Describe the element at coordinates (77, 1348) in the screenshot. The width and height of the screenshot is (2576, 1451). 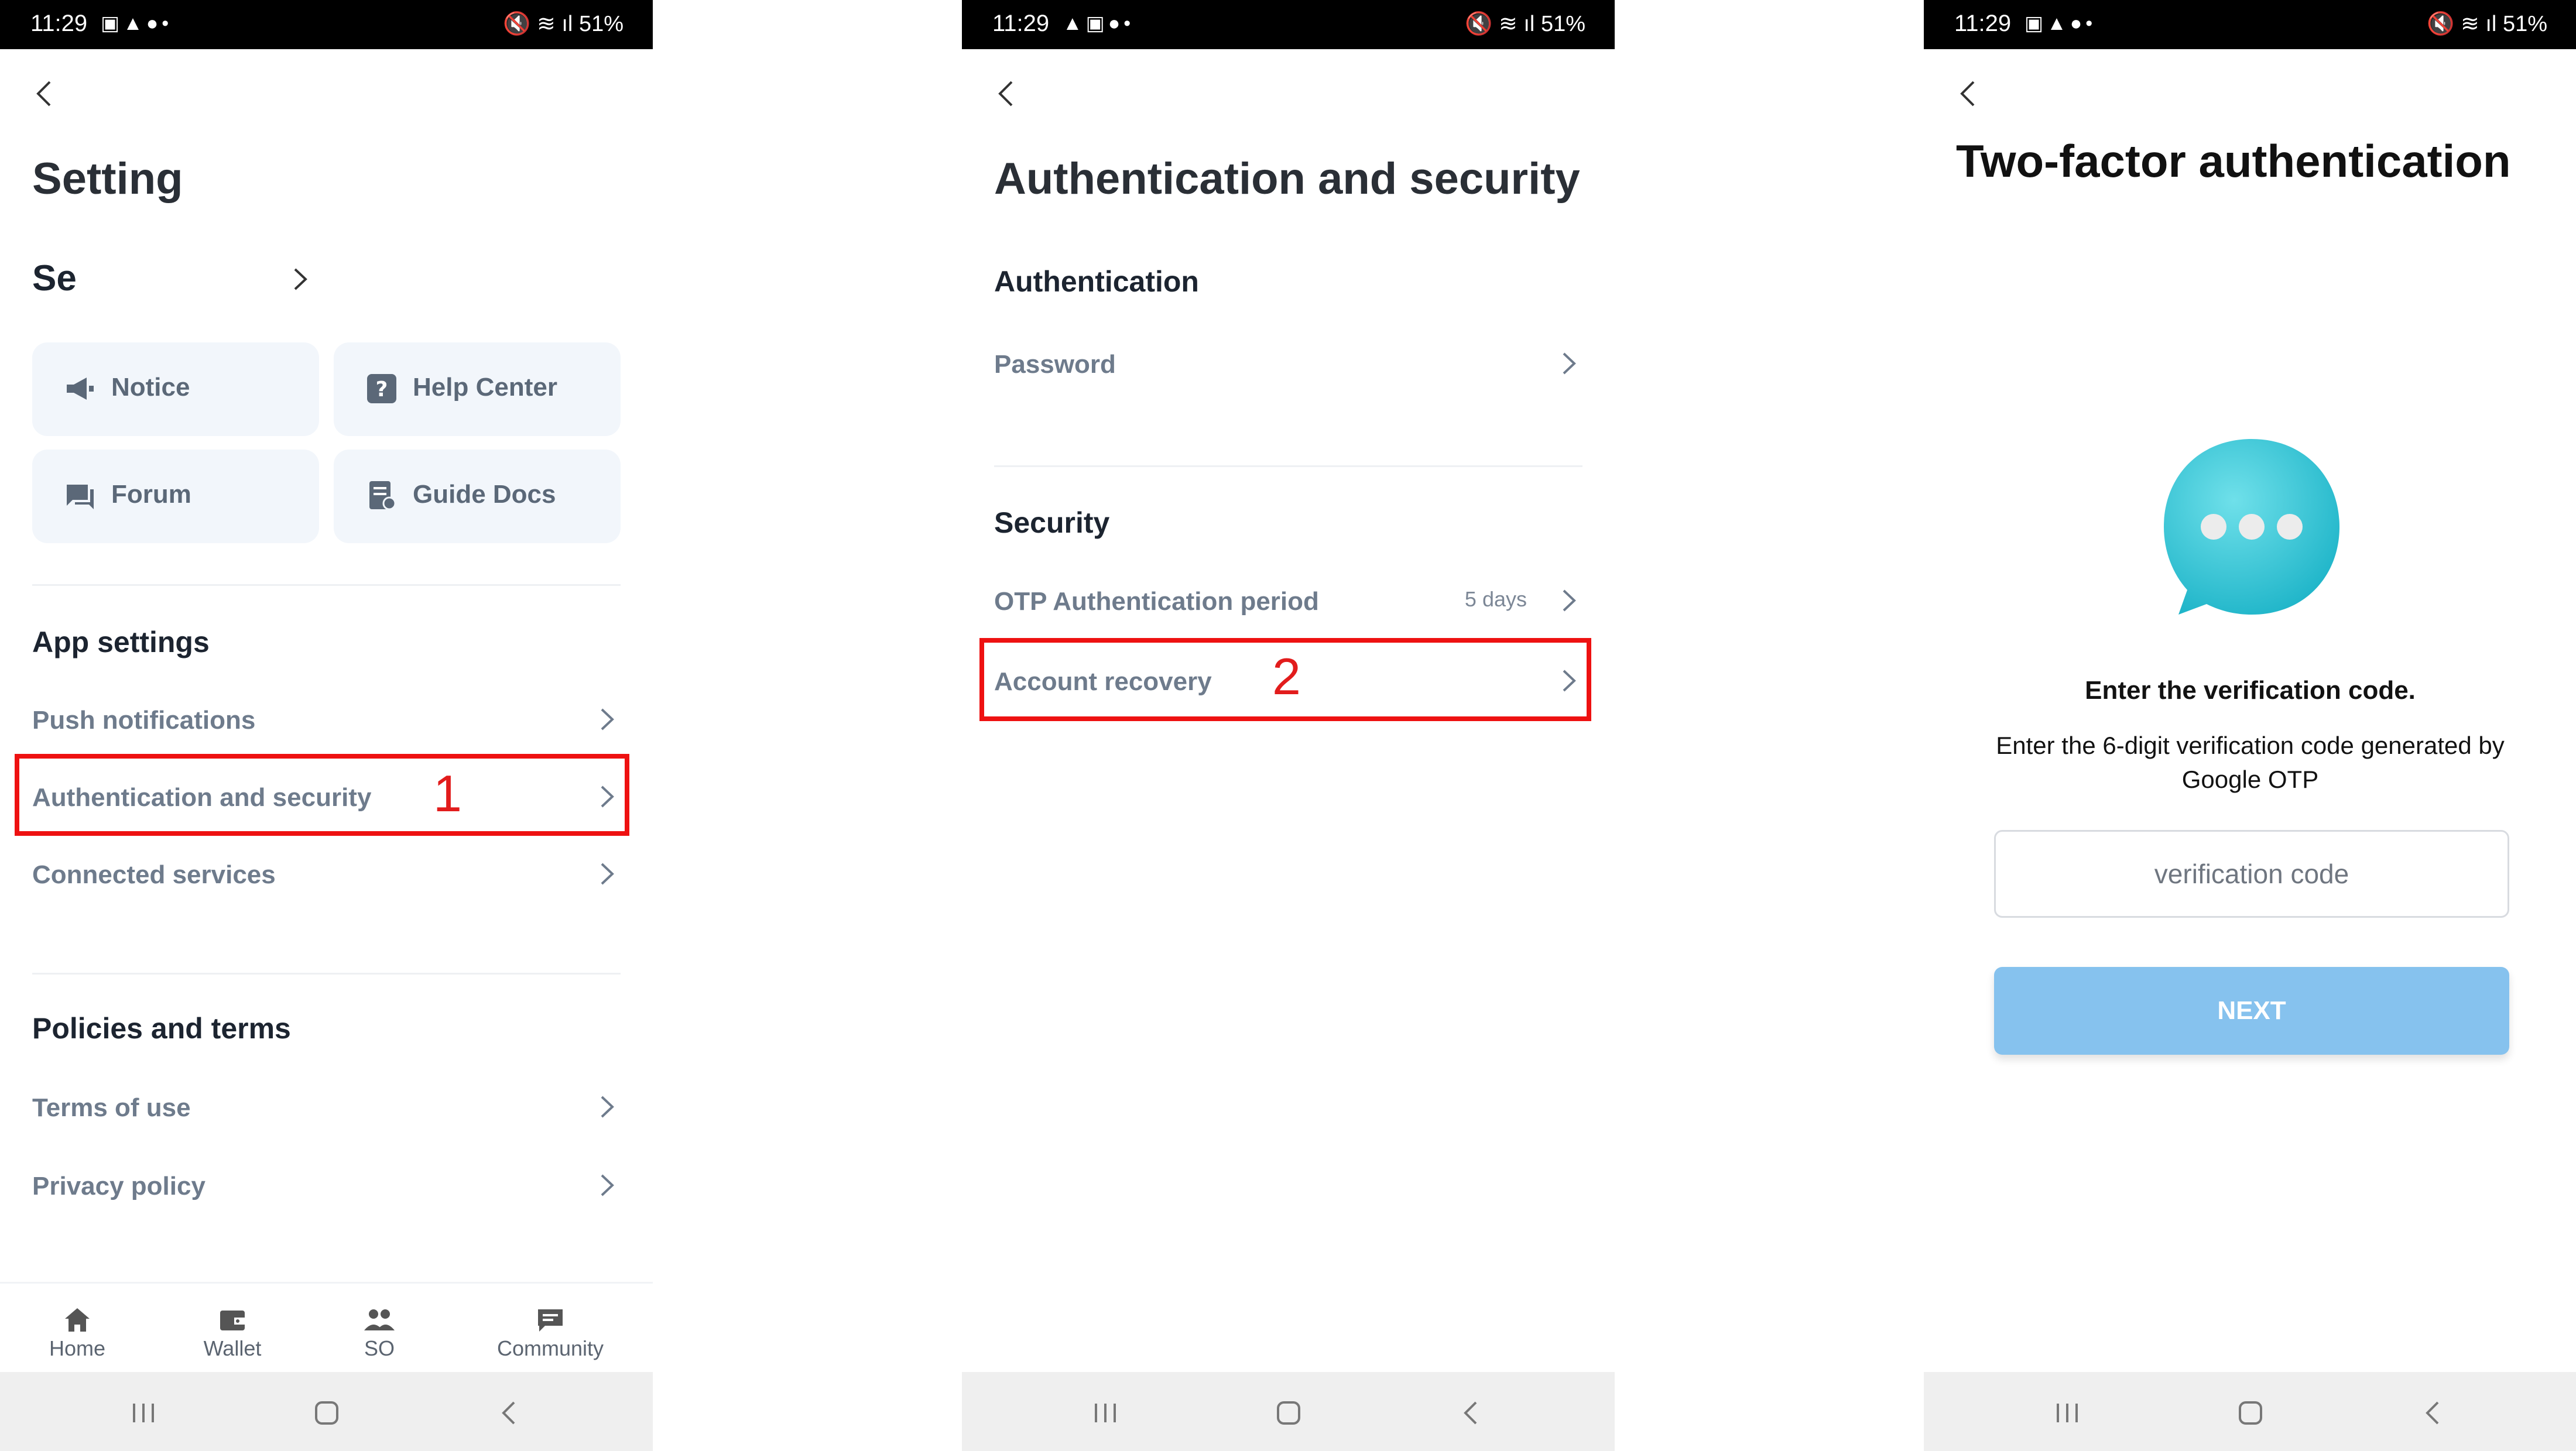
I see `tab-label: Home` at that location.